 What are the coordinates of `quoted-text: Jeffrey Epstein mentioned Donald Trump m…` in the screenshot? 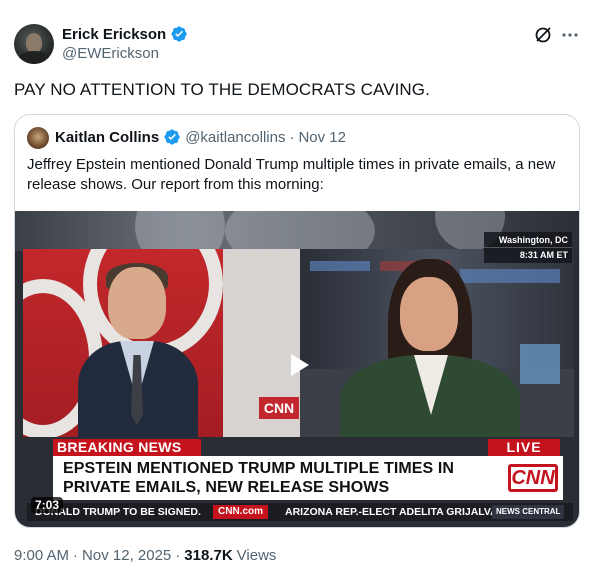 It's located at (291, 174).